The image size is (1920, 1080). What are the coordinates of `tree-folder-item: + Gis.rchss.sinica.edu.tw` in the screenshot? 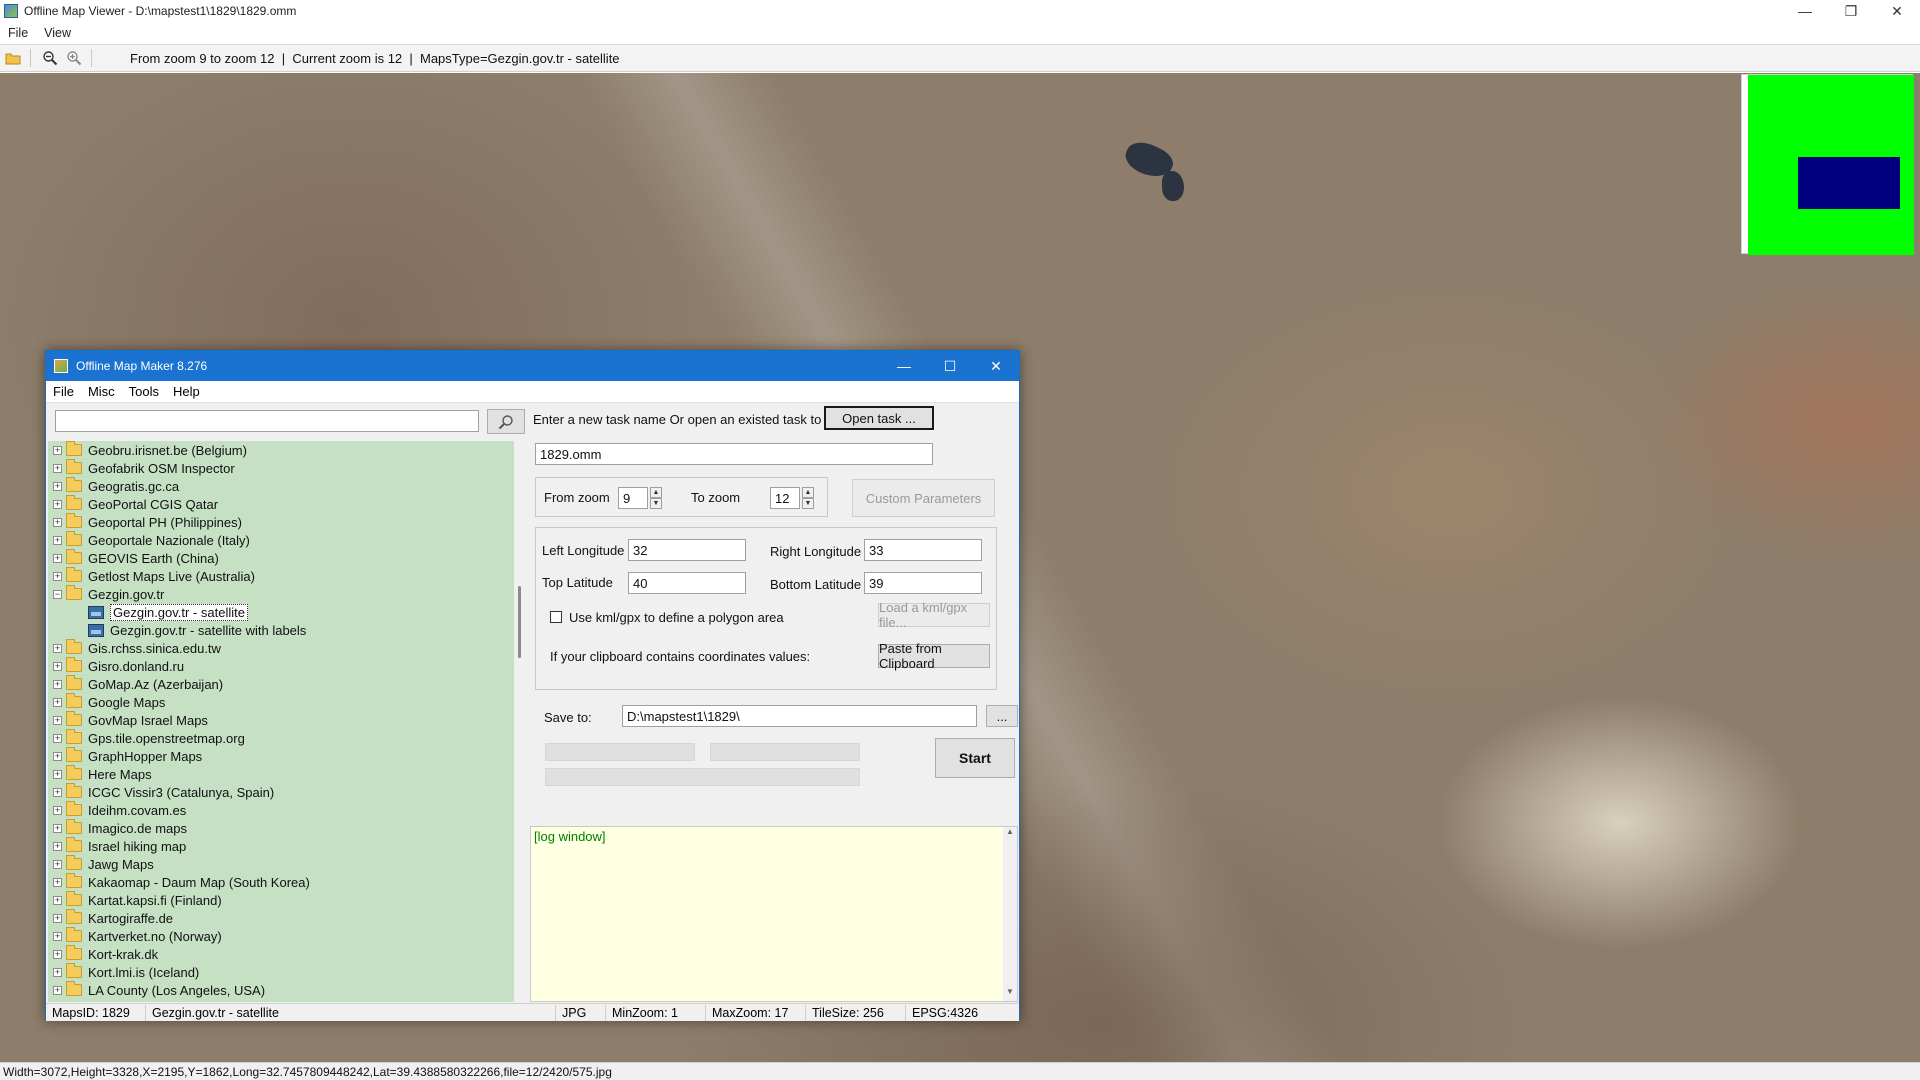 It's located at (281, 648).